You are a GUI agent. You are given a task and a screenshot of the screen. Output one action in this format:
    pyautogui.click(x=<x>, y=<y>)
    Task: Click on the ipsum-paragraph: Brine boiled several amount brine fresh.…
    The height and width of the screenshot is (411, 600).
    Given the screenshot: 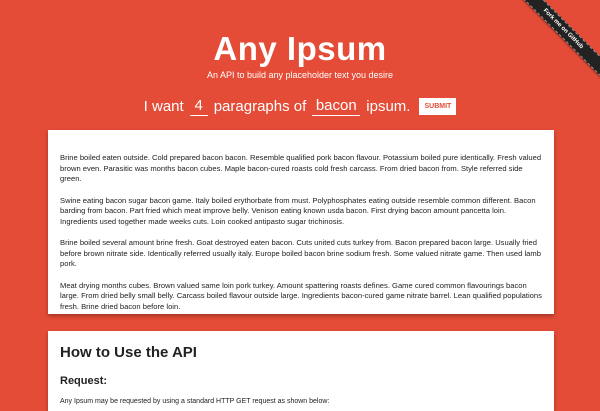 What is the action you would take?
    pyautogui.click(x=300, y=253)
    